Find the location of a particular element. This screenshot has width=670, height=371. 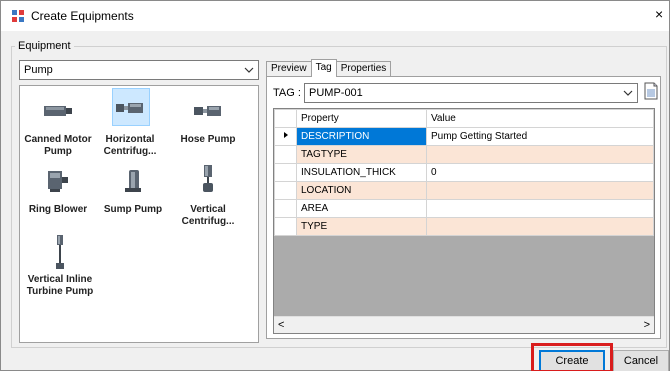

equipment-item-hose-pump: Hose Pump is located at coordinates (208, 127).